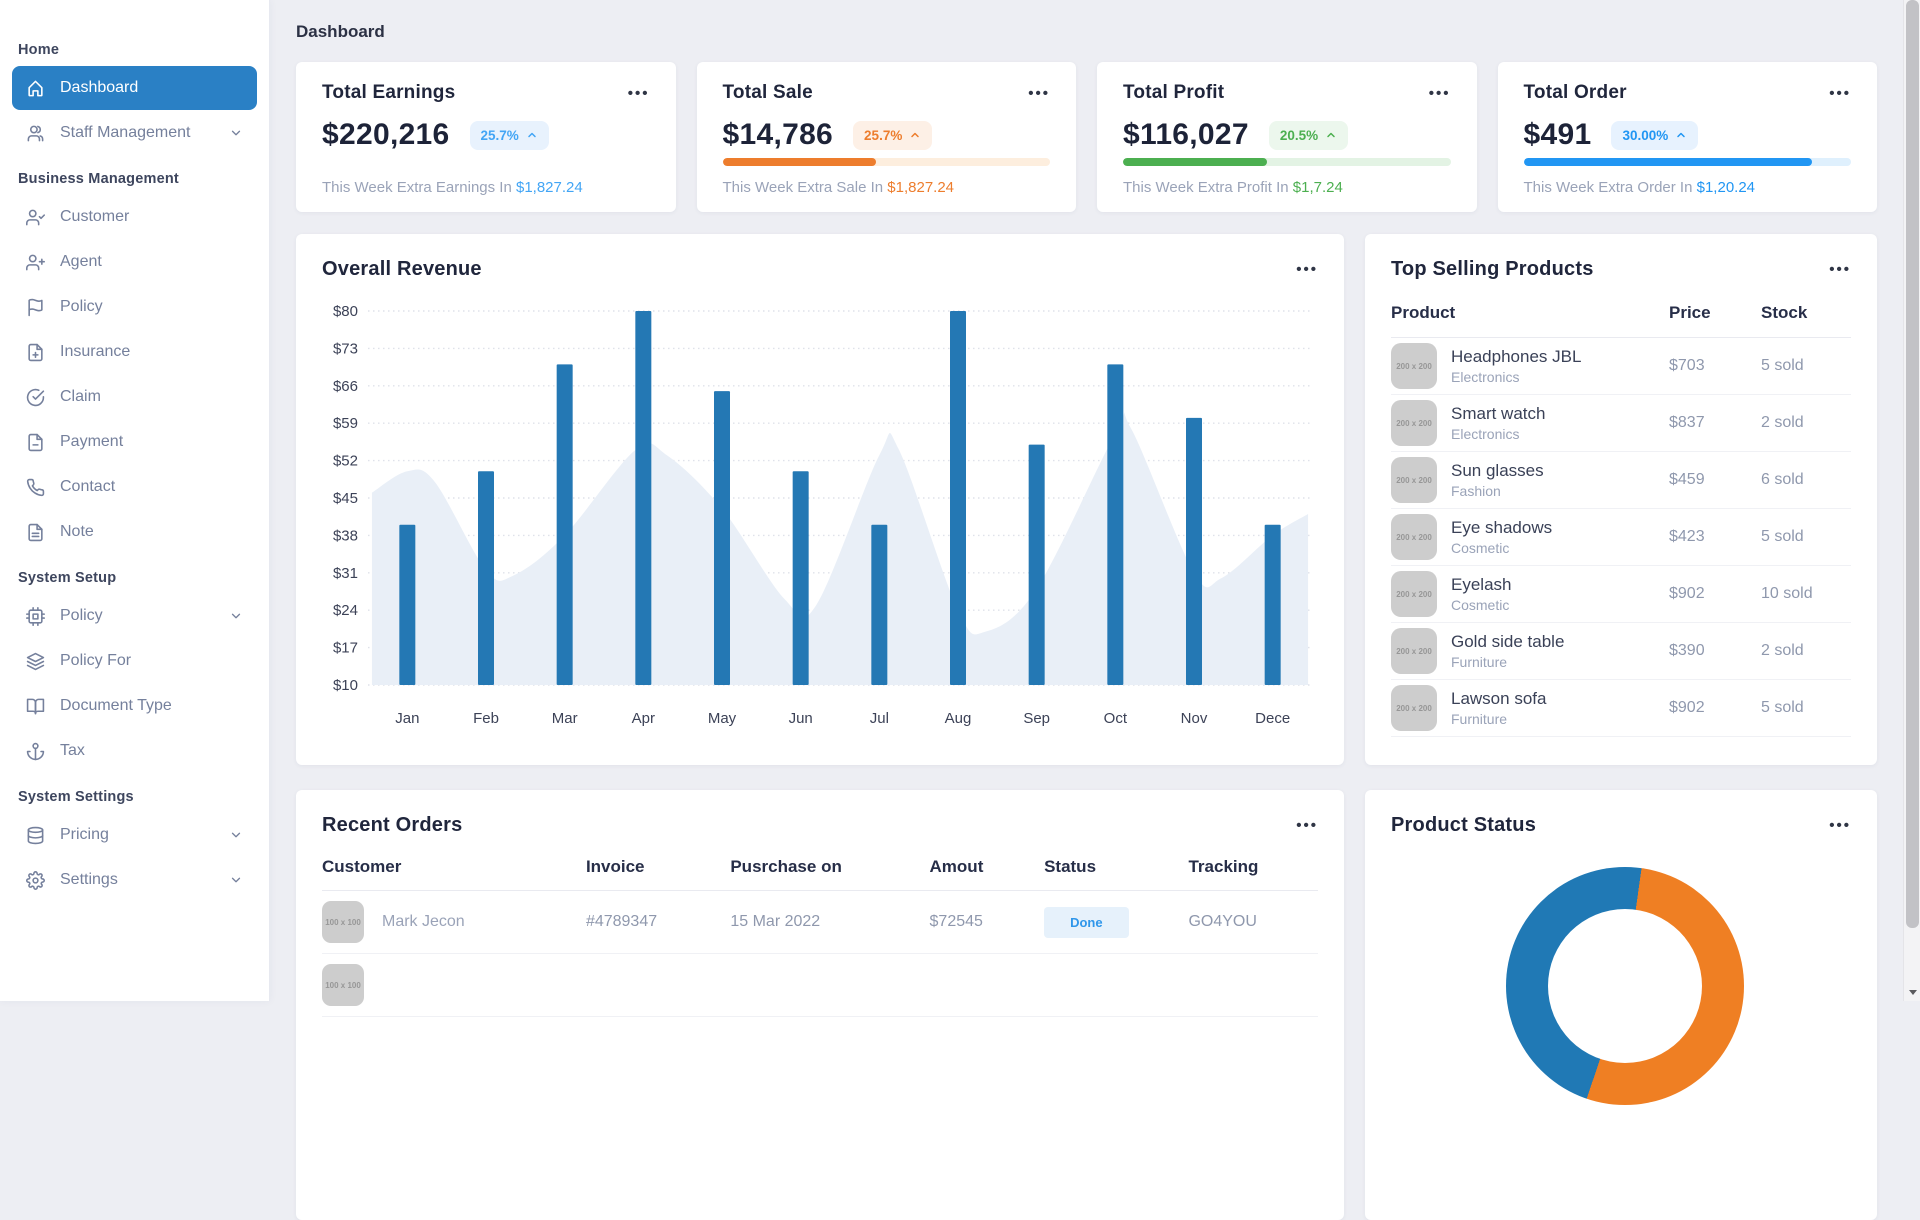  Describe the element at coordinates (549, 187) in the screenshot. I see `stat-amount: $1,827.24` at that location.